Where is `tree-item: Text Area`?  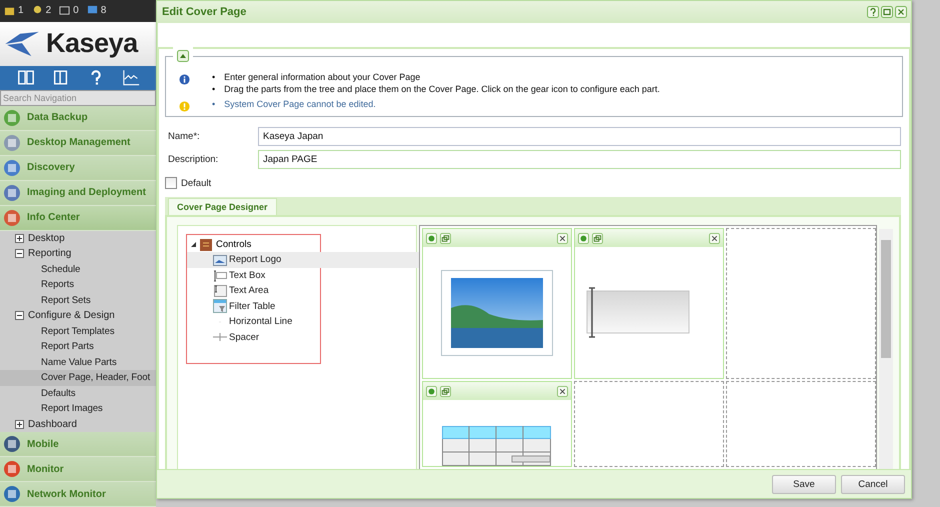 tree-item: Text Area is located at coordinates (310, 290).